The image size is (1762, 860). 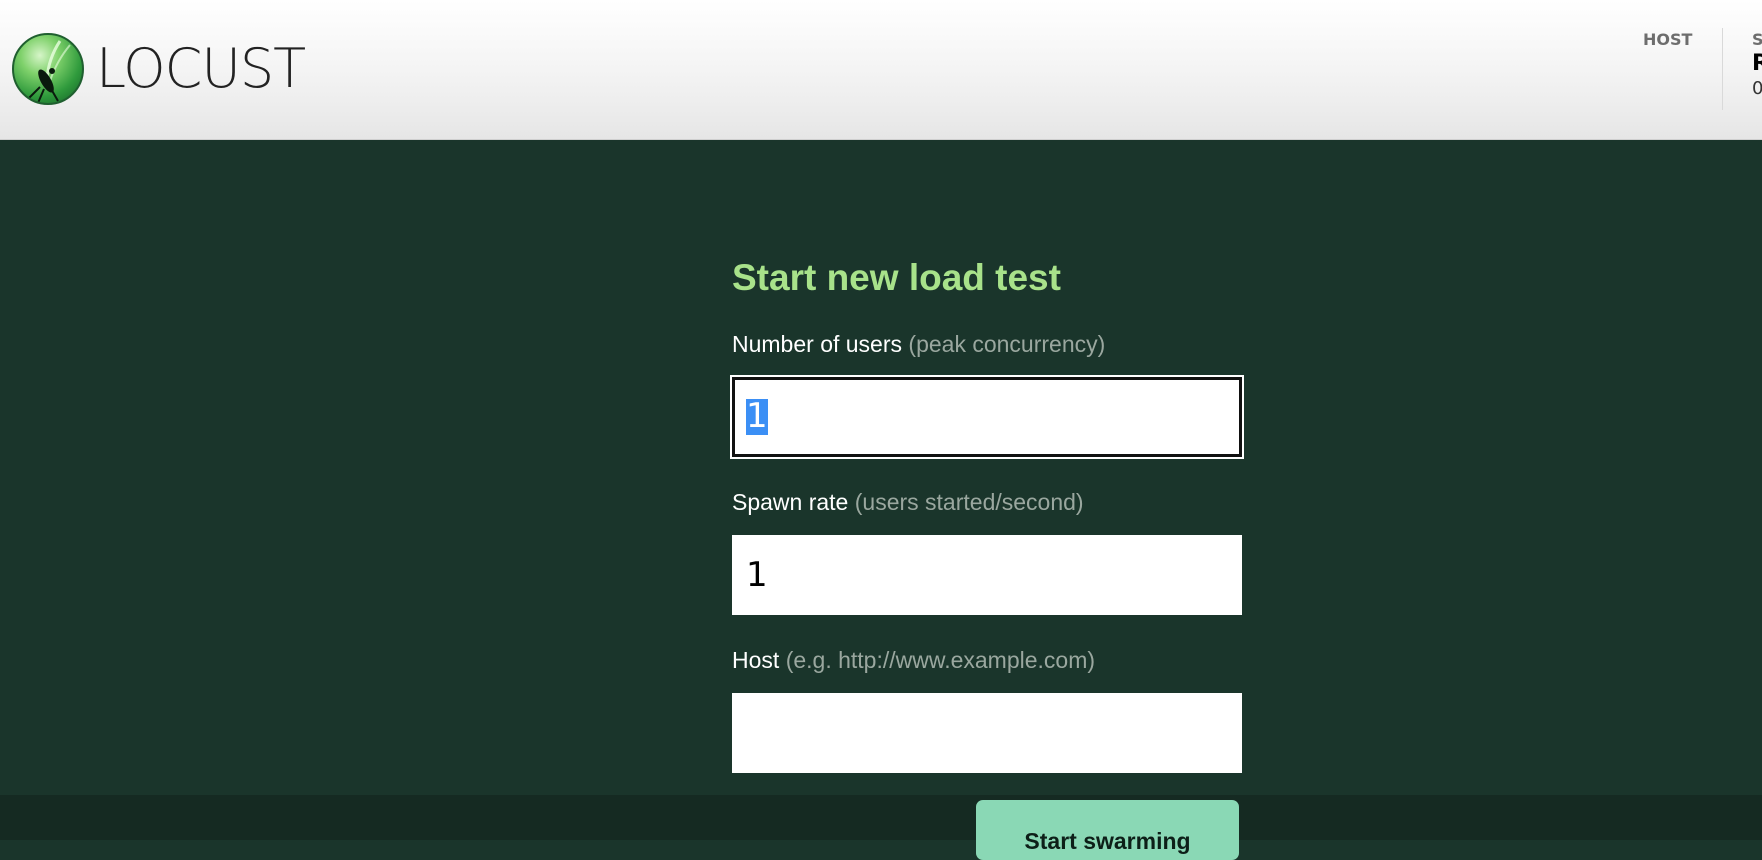 I want to click on users-input-value: 1, so click(x=757, y=415).